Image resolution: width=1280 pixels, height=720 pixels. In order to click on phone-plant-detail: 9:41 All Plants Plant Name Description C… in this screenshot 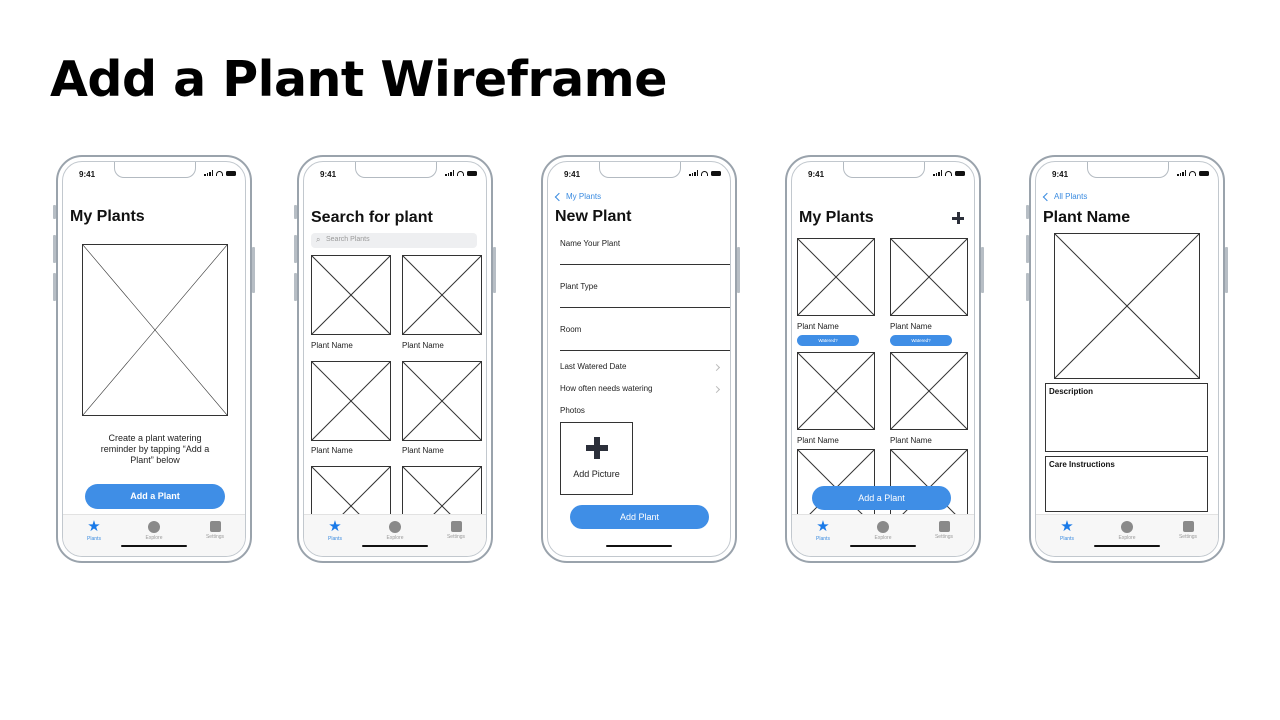, I will do `click(1127, 359)`.